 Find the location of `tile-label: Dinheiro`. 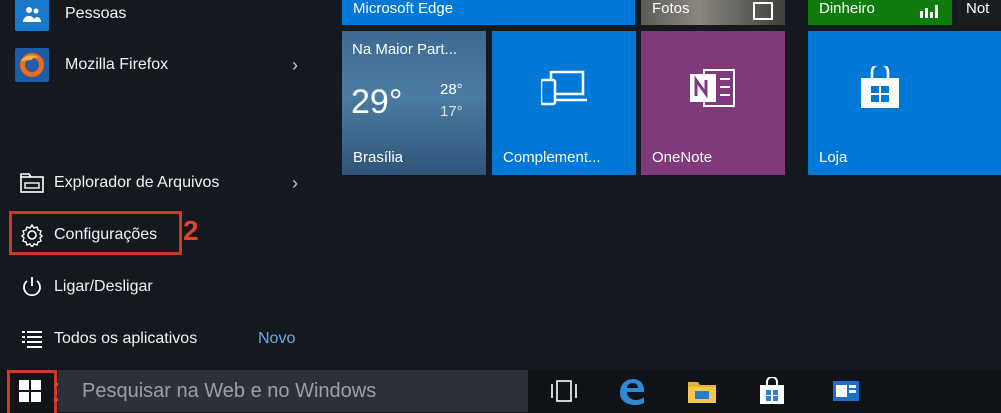

tile-label: Dinheiro is located at coordinates (847, 8).